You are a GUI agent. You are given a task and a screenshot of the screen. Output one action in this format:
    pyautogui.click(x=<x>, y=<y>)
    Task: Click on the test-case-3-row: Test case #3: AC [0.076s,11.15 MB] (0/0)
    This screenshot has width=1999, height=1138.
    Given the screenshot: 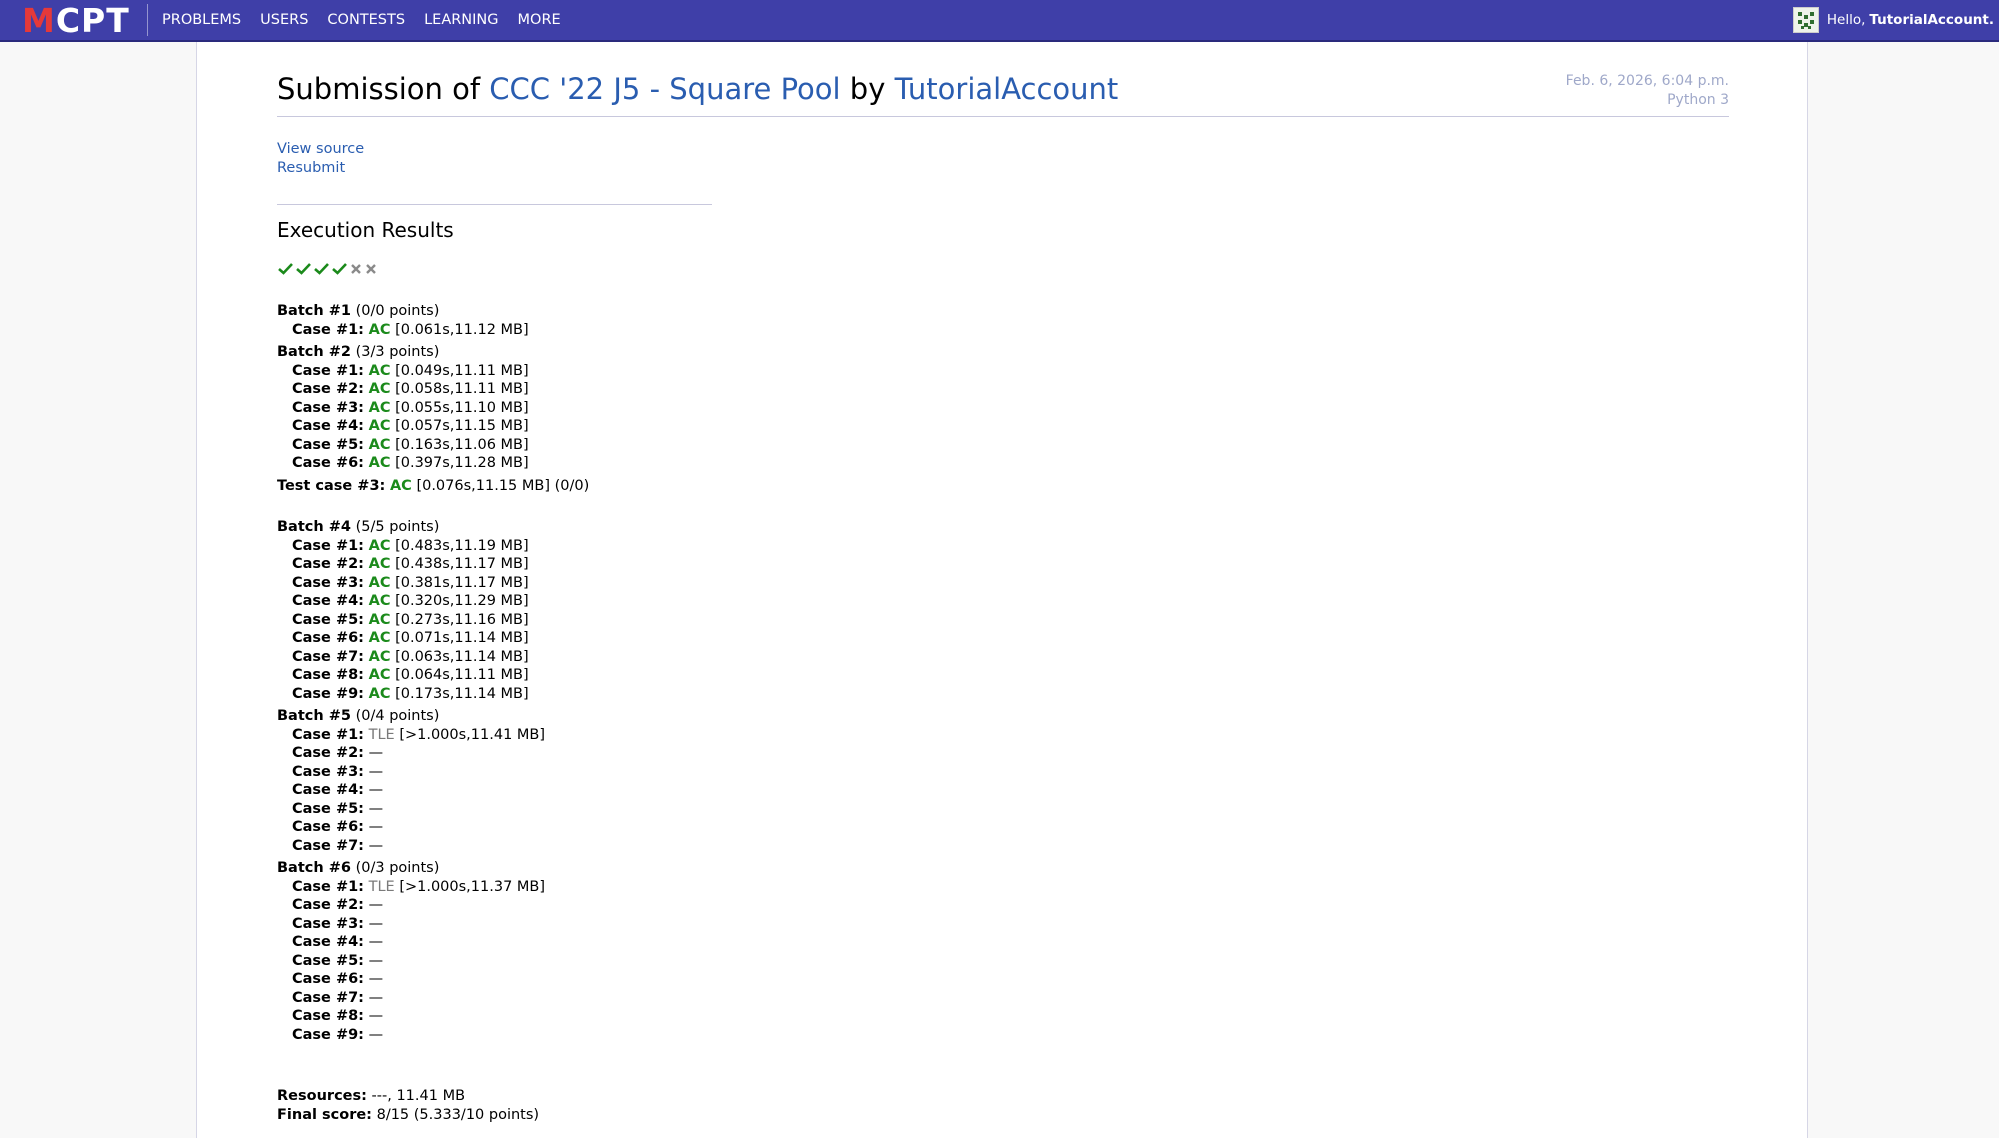 What is the action you would take?
    pyautogui.click(x=433, y=485)
    